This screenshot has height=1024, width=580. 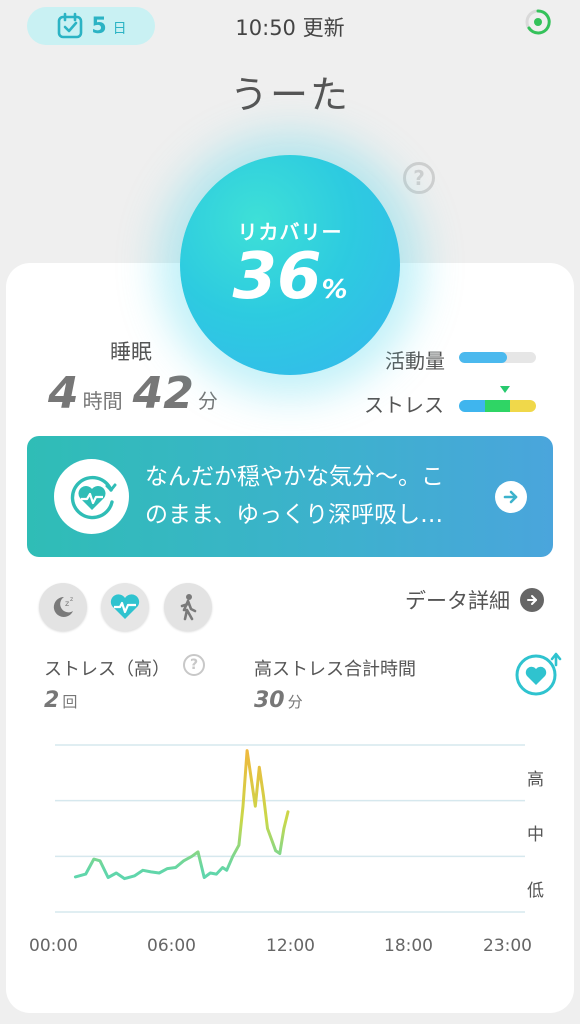 What do you see at coordinates (63, 393) in the screenshot?
I see `sleep-hours: 4` at bounding box center [63, 393].